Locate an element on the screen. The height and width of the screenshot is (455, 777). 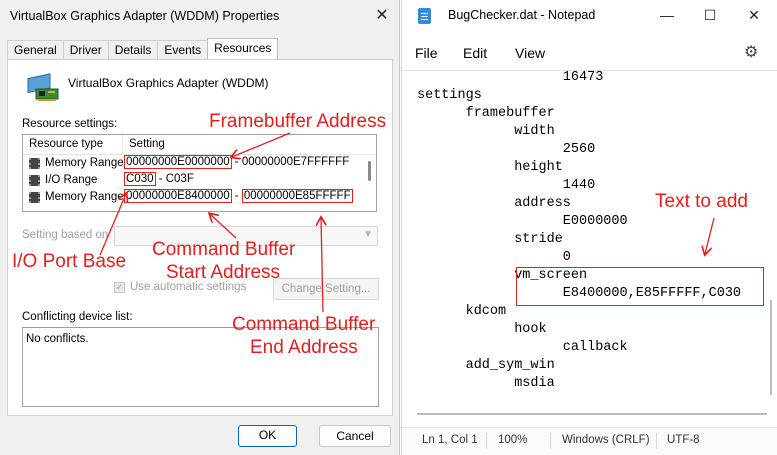
framebuffer-start-value: 00000000E0000000 is located at coordinates (178, 162).